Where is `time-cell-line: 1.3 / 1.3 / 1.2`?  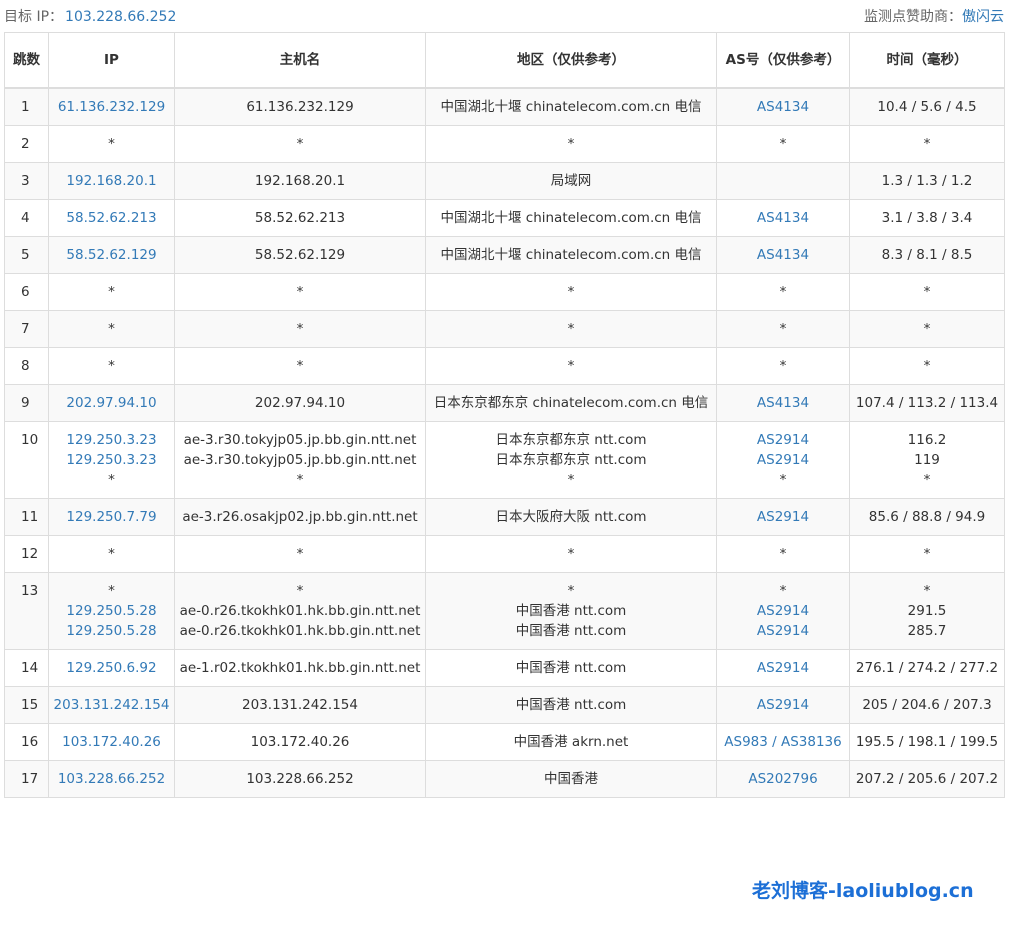
time-cell-line: 1.3 / 1.3 / 1.2 is located at coordinates (927, 181).